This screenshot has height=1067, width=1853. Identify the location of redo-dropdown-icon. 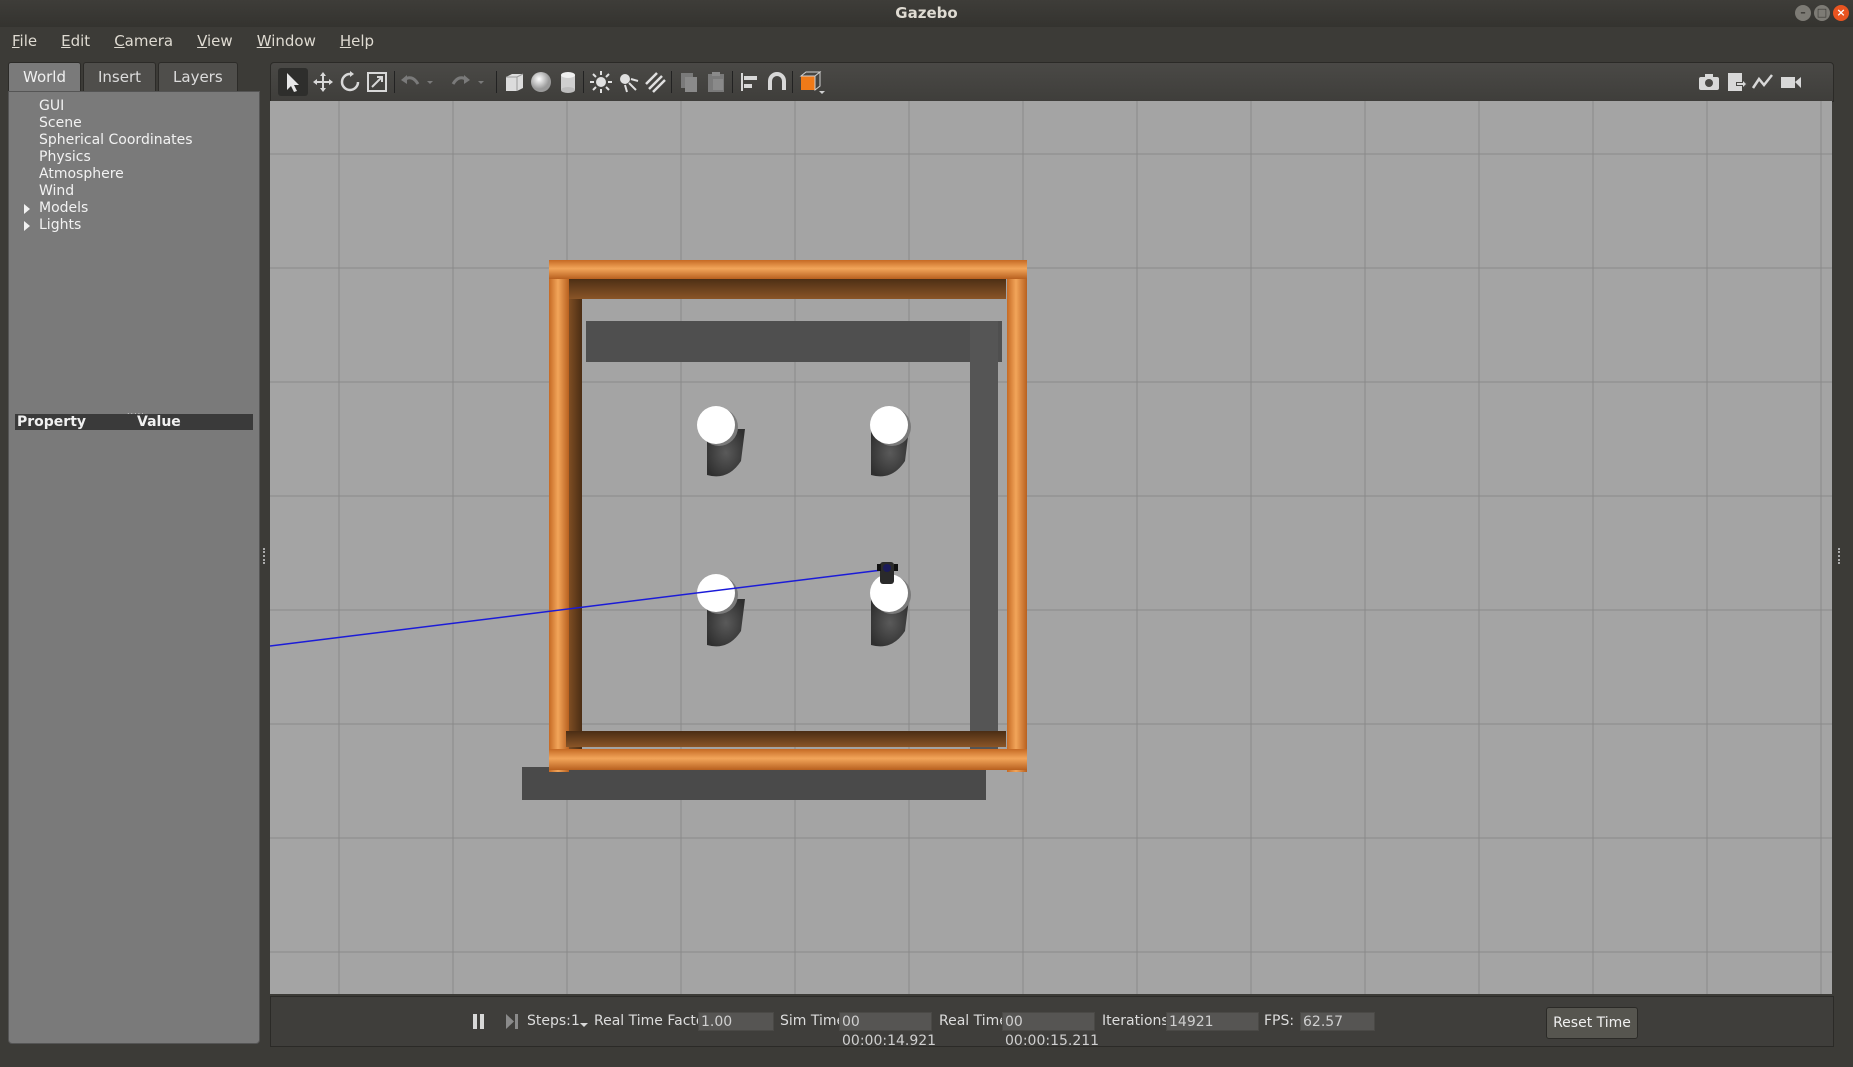
(481, 82).